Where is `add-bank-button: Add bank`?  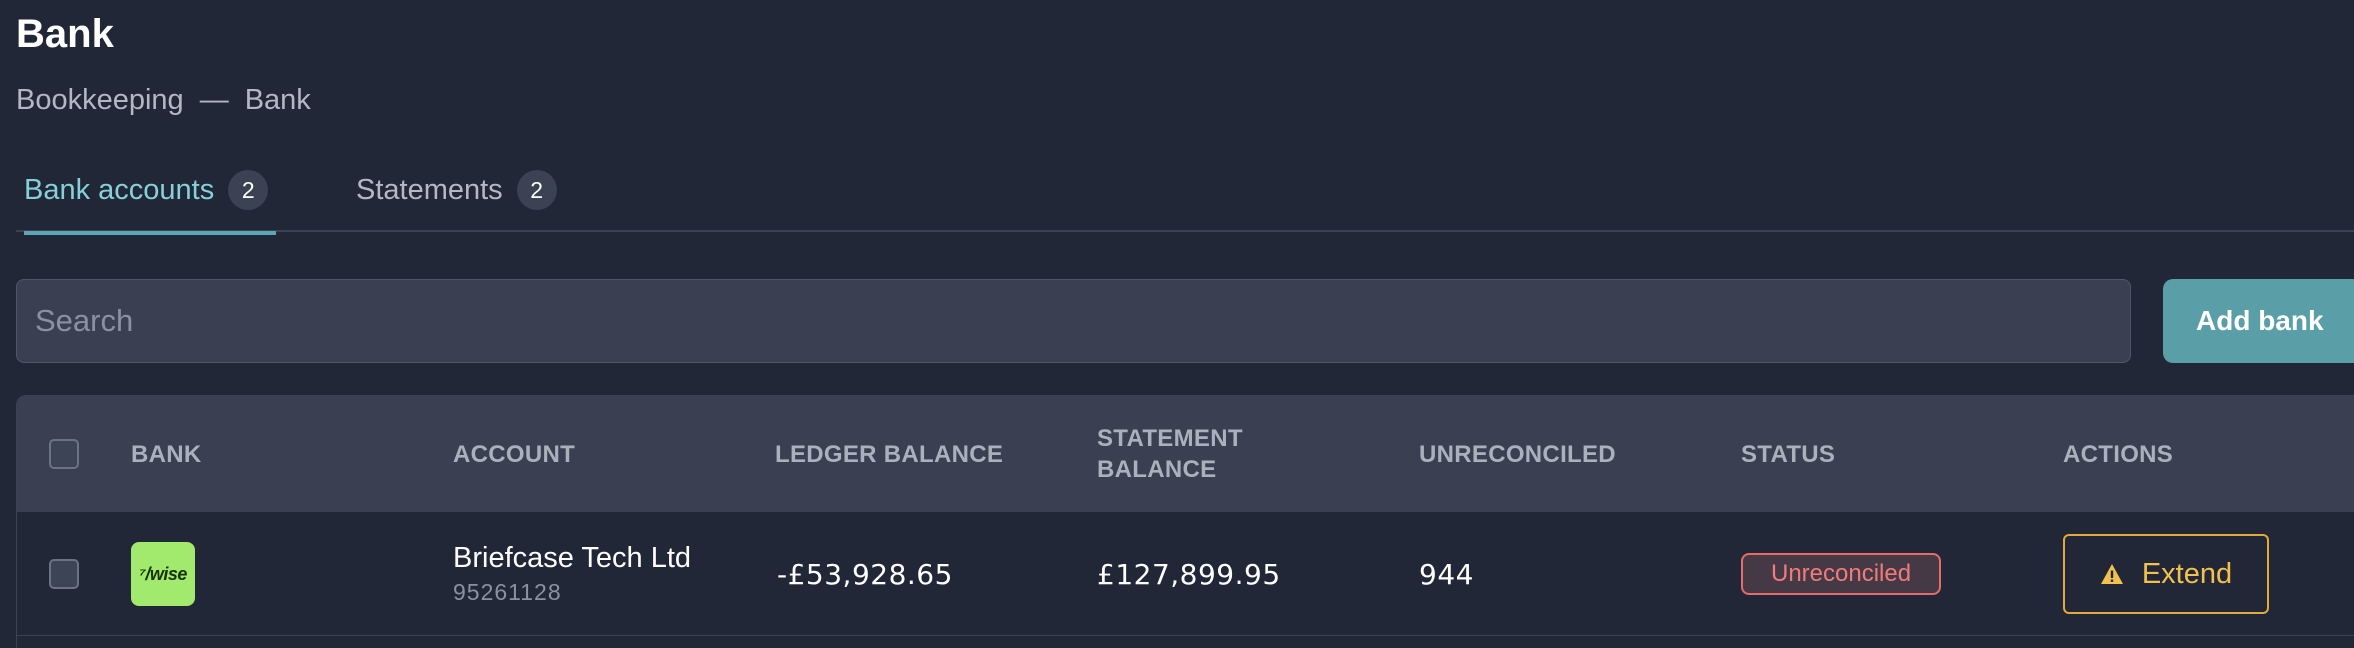
add-bank-button: Add bank is located at coordinates (2258, 321).